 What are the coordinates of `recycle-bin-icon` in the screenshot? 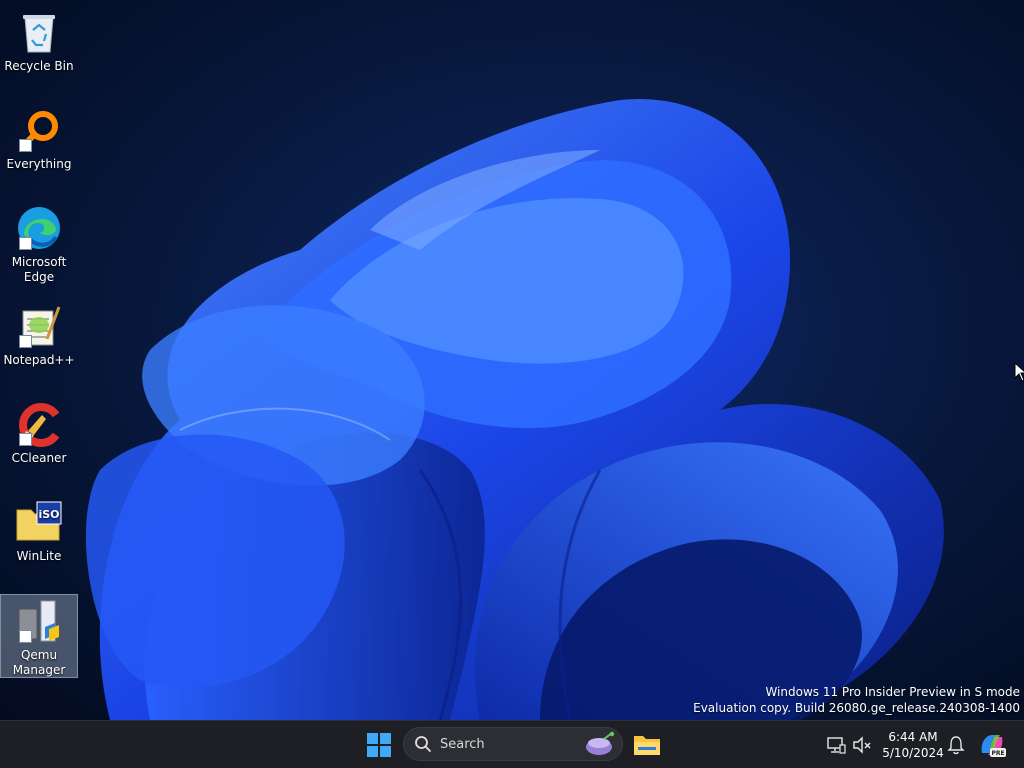 It's located at (39, 32).